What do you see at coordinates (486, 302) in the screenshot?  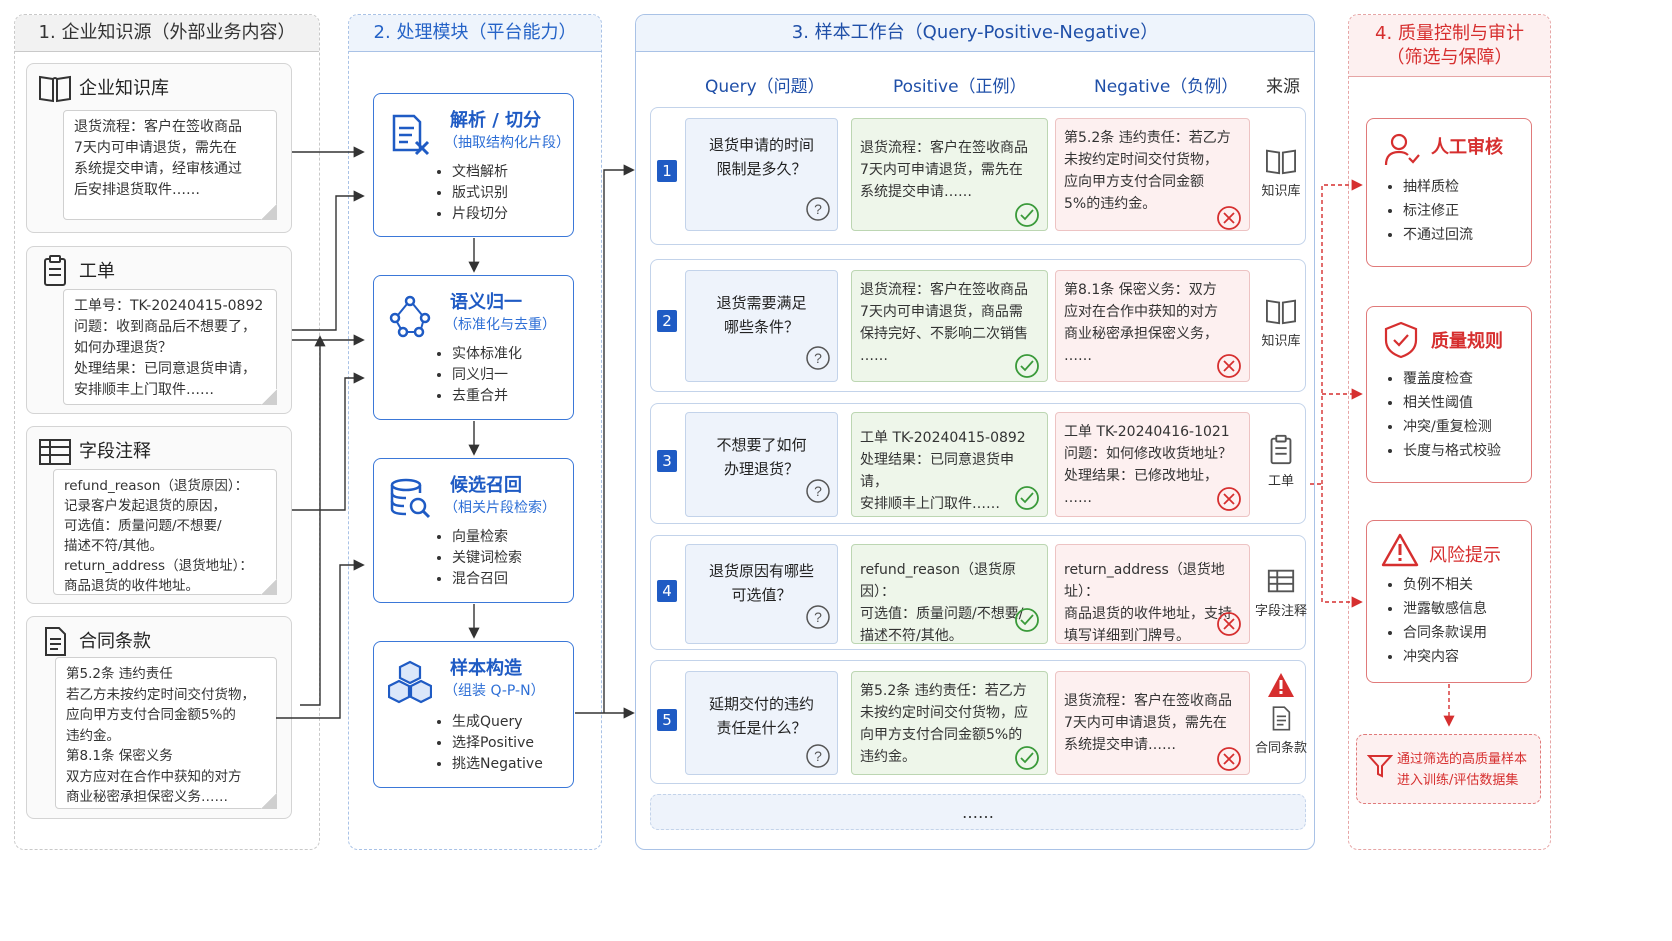 I see `module-title: 语义归一` at bounding box center [486, 302].